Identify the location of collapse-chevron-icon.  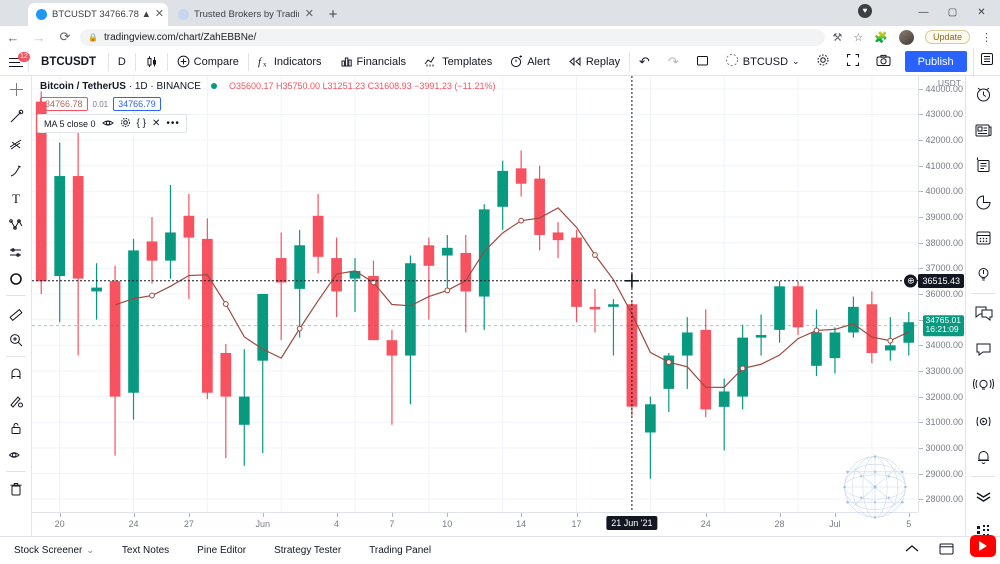
(912, 550).